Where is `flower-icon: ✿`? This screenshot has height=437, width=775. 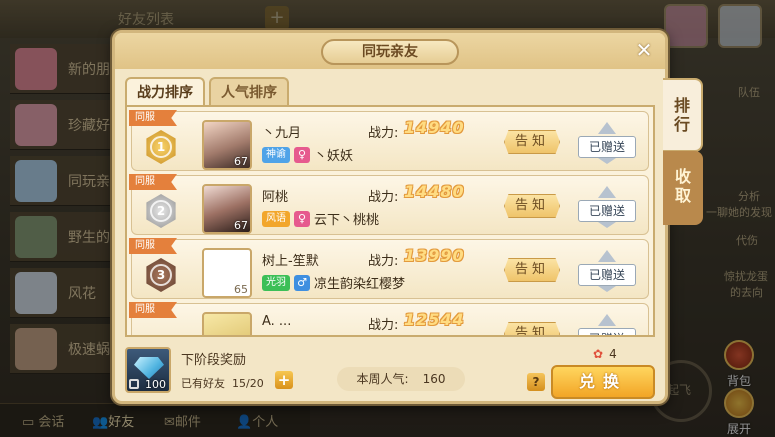
flower-icon: ✿ is located at coordinates (598, 354).